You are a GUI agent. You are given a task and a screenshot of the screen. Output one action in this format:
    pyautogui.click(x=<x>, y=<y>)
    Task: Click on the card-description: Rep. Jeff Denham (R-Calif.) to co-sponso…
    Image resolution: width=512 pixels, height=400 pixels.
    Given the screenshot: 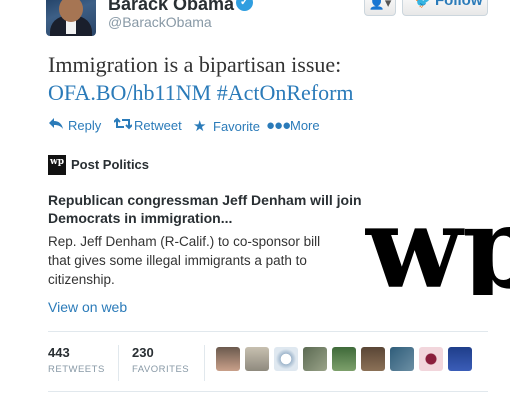 What is the action you would take?
    pyautogui.click(x=184, y=260)
    